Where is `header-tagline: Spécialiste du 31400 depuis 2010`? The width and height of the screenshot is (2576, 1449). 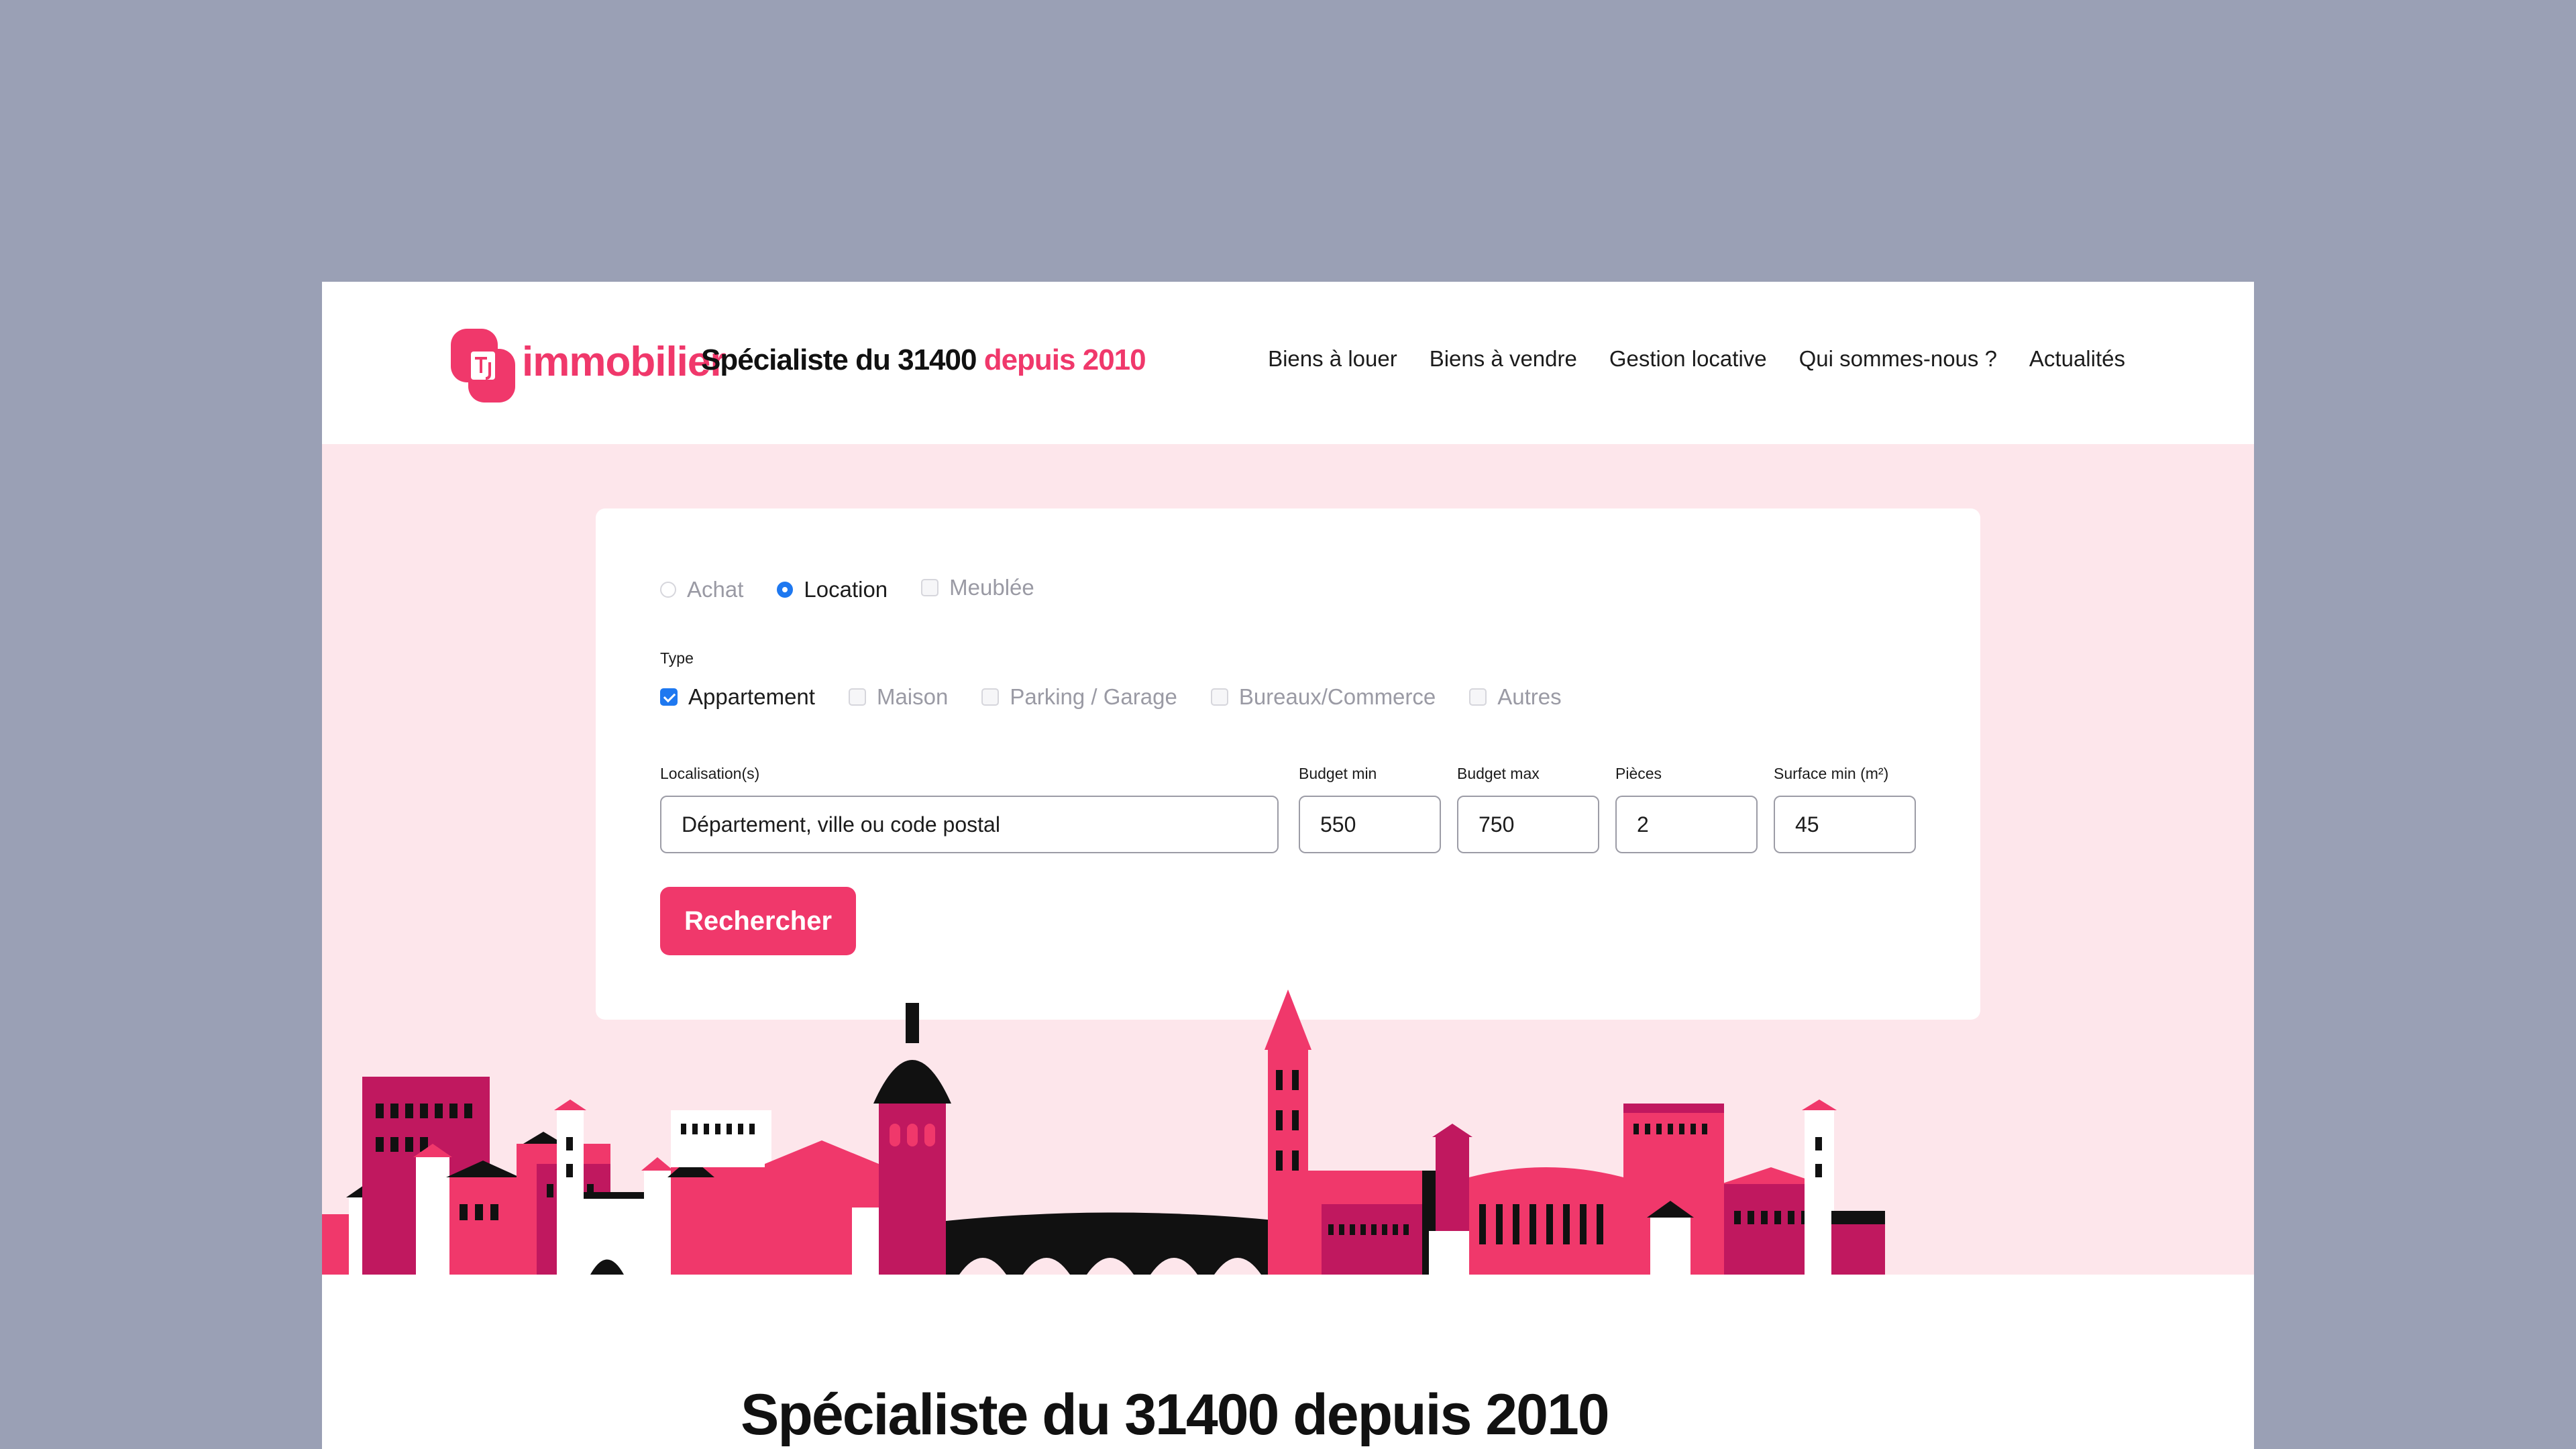
header-tagline: Spécialiste du 31400 depuis 2010 is located at coordinates (923, 360).